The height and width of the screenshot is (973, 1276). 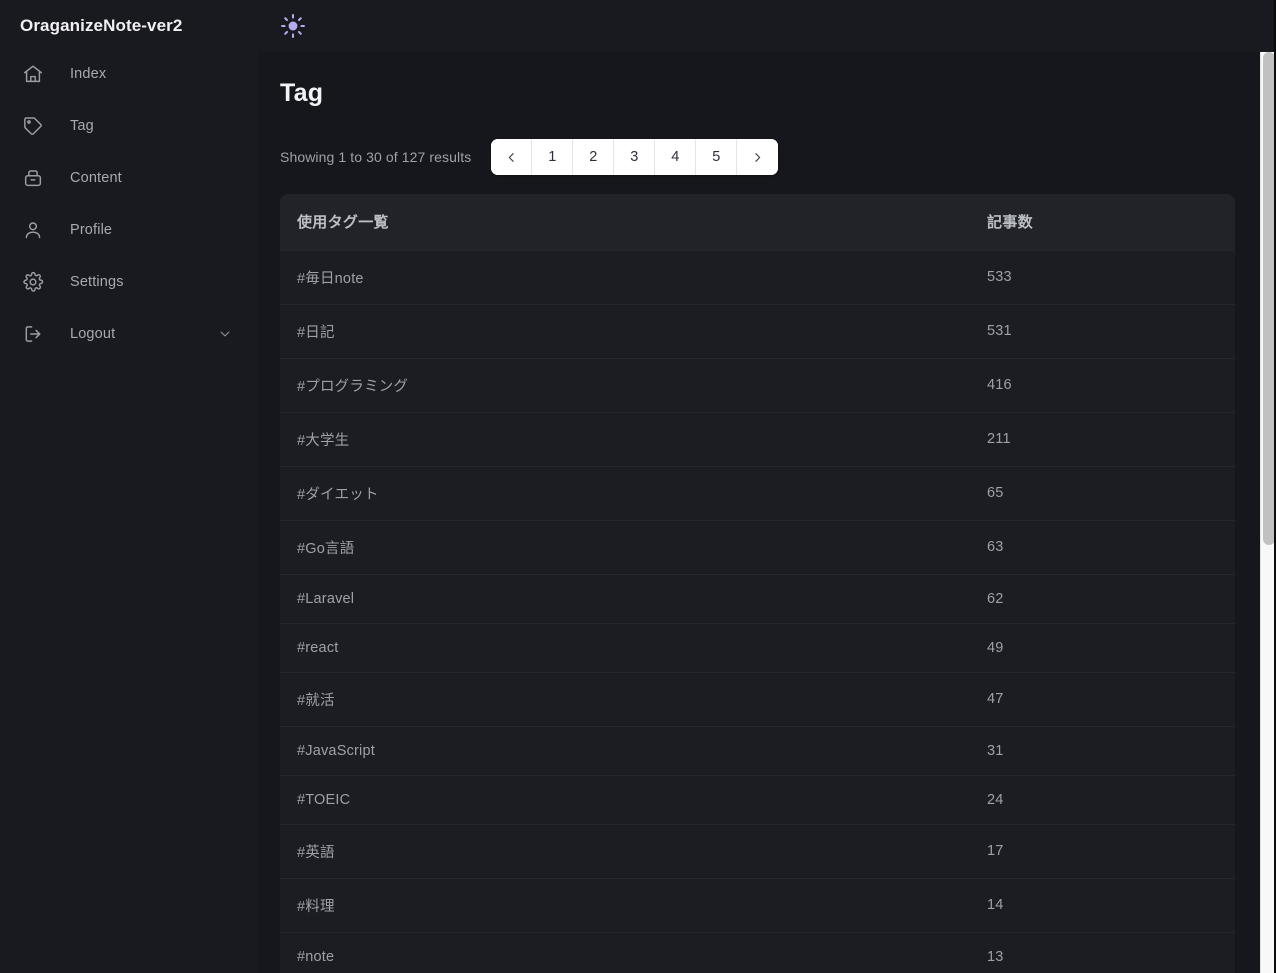 I want to click on gear-icon, so click(x=33, y=282).